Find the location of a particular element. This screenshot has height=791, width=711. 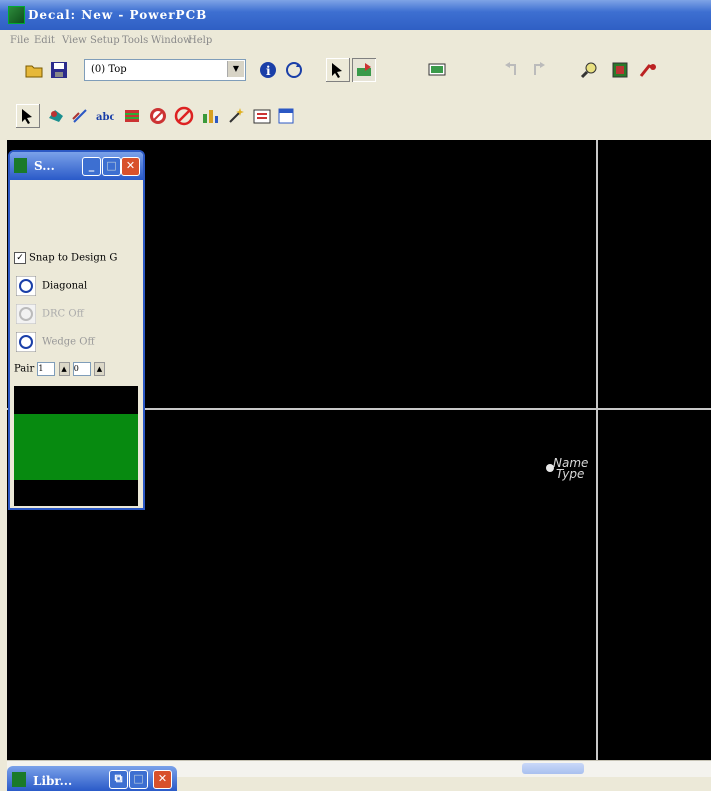

layer-value: (0) Top is located at coordinates (109, 69).